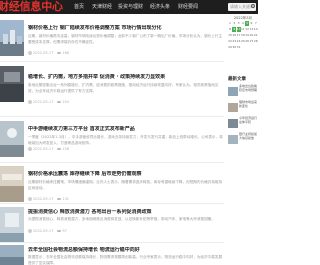  What do you see at coordinates (66, 149) in the screenshot?
I see `article-views: 158` at bounding box center [66, 149].